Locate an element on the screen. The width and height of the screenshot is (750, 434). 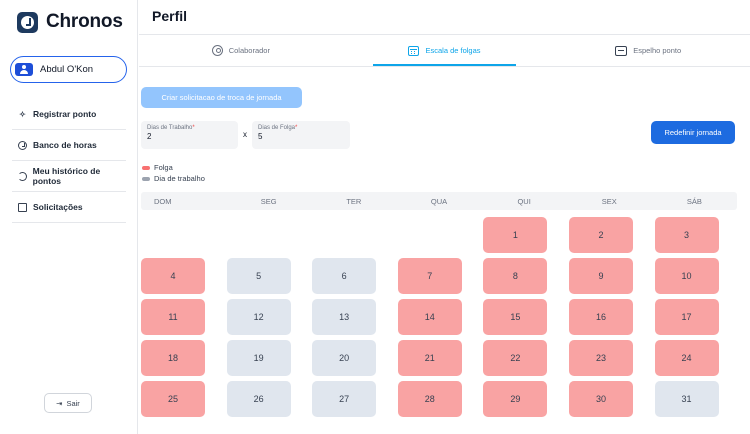
app-logo: Chronos is located at coordinates (70, 22).